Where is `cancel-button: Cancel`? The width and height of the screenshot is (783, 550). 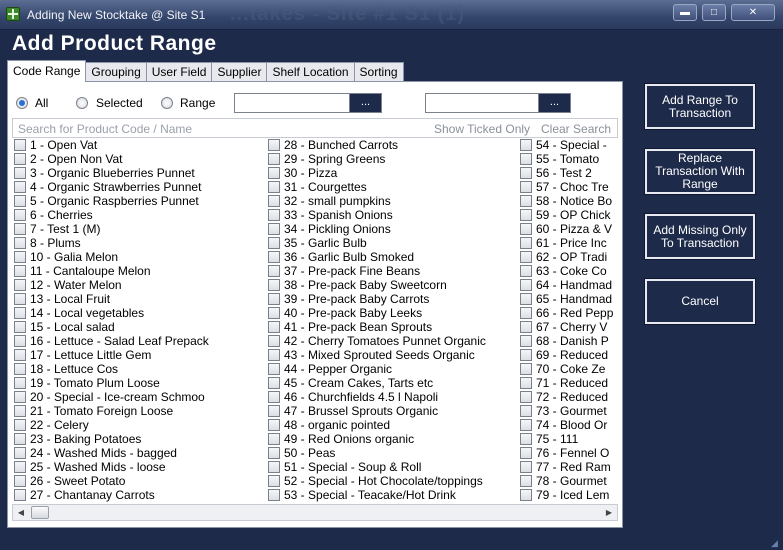 cancel-button: Cancel is located at coordinates (700, 301).